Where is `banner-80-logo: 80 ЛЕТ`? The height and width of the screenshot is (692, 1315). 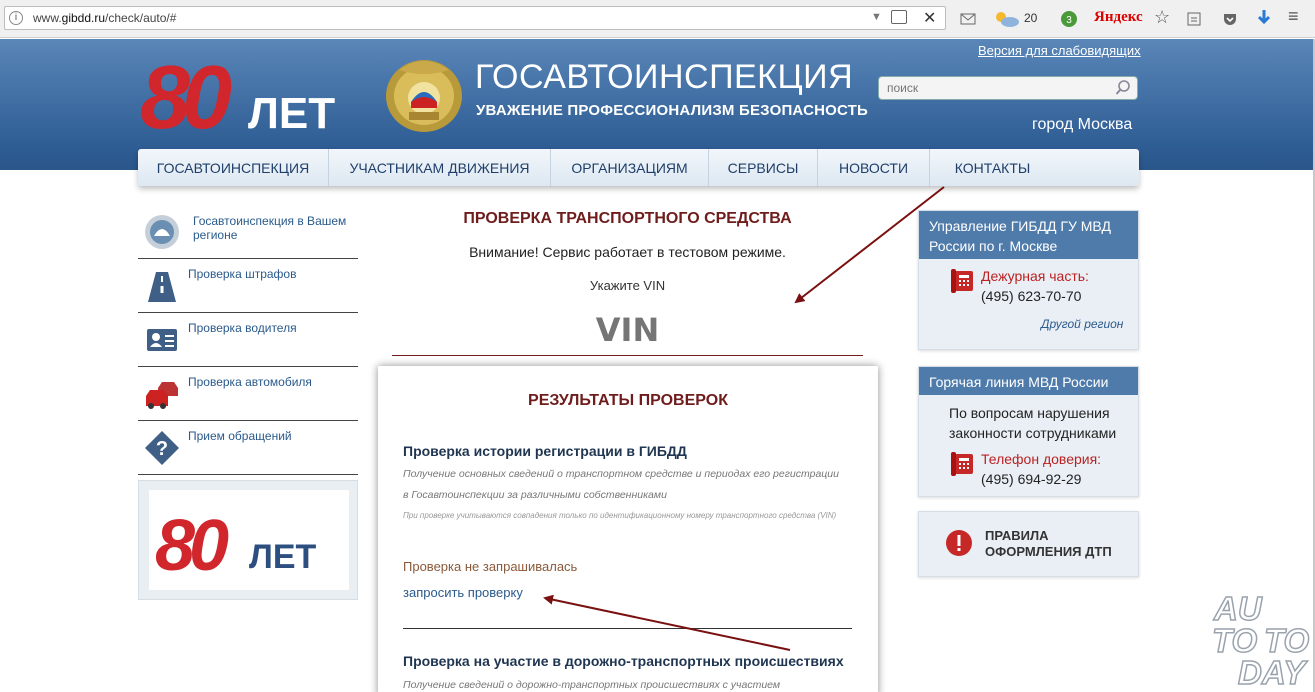 banner-80-logo: 80 ЛЕТ is located at coordinates (236, 546).